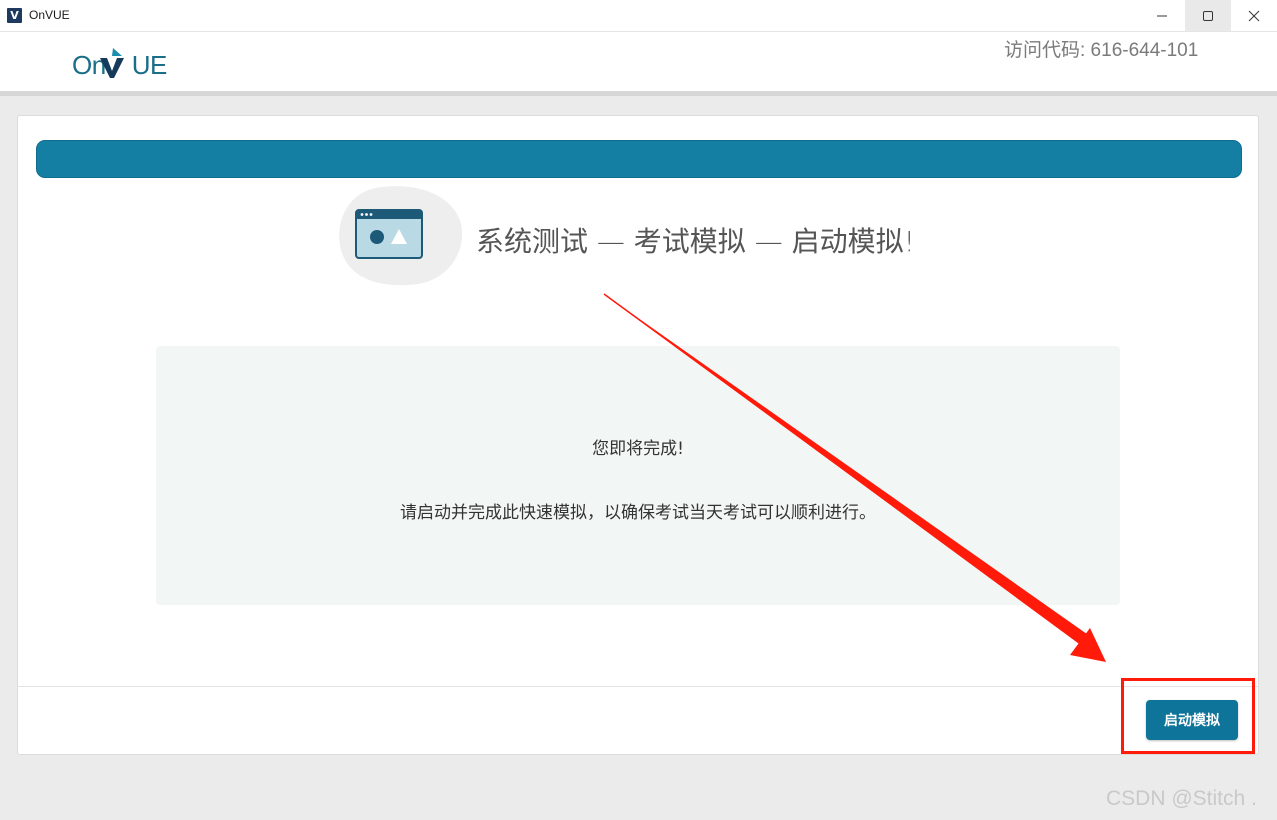 This screenshot has height=820, width=1277. What do you see at coordinates (1181, 798) in the screenshot?
I see `watermark: CSDN @Stitch .` at bounding box center [1181, 798].